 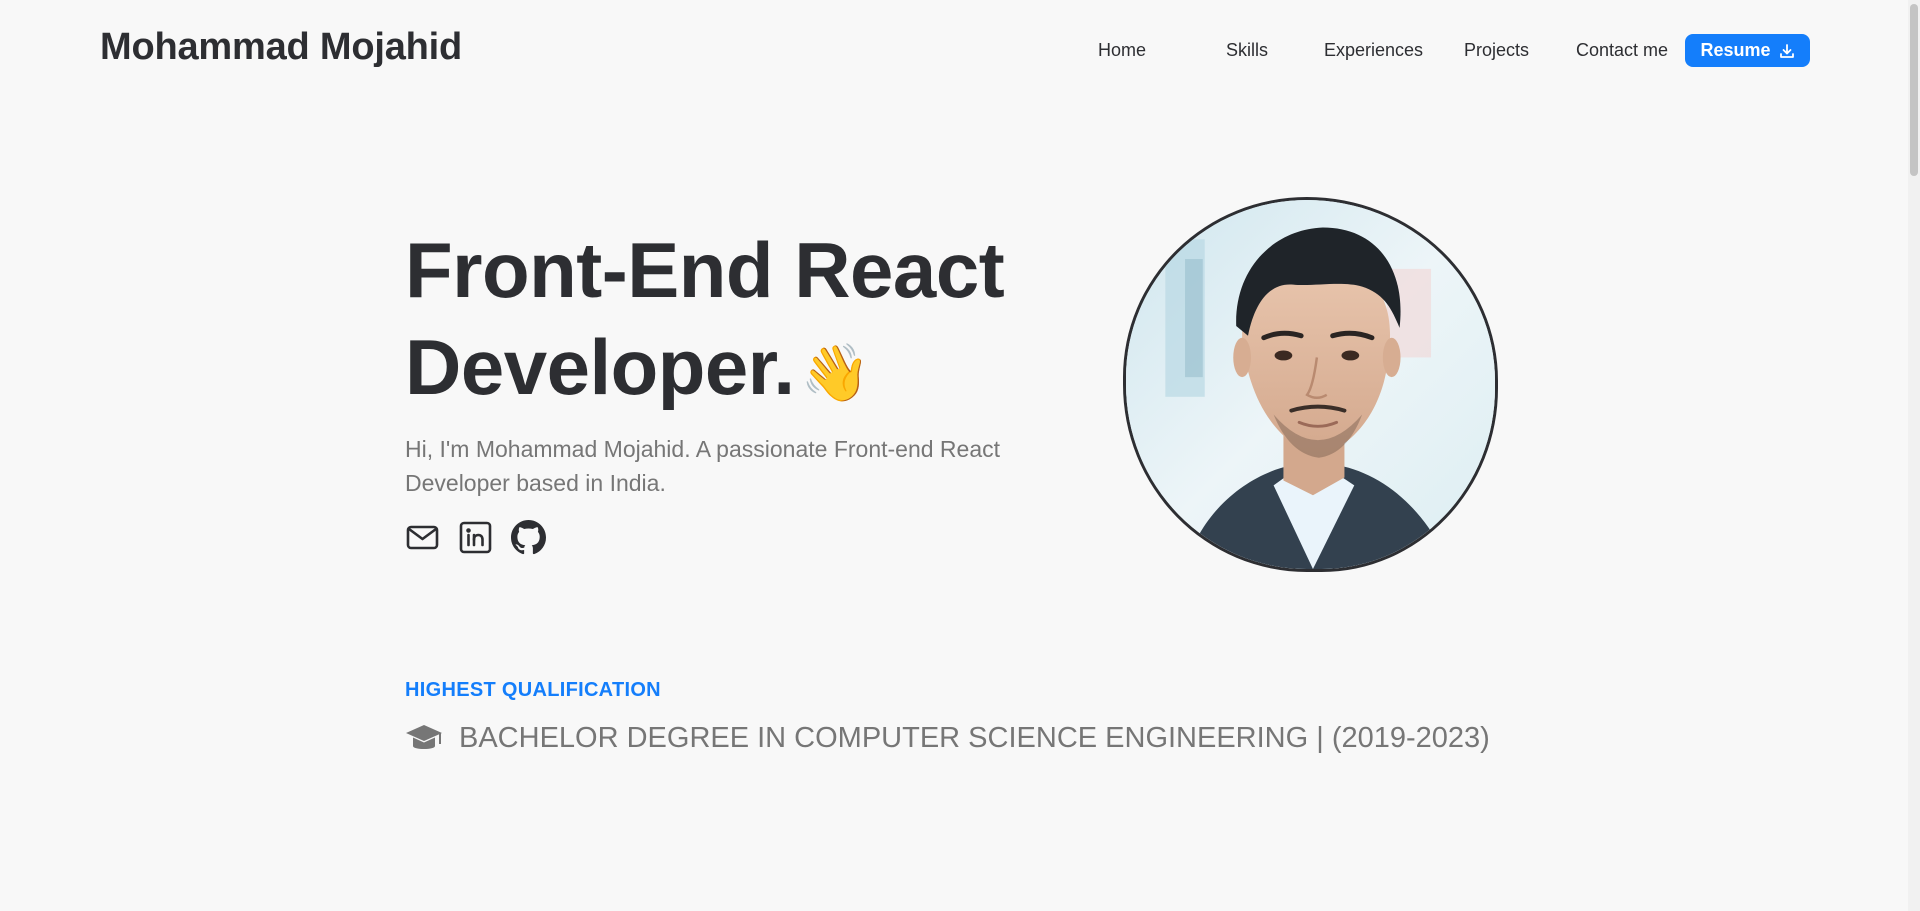 What do you see at coordinates (1310, 384) in the screenshot?
I see `profile-photo` at bounding box center [1310, 384].